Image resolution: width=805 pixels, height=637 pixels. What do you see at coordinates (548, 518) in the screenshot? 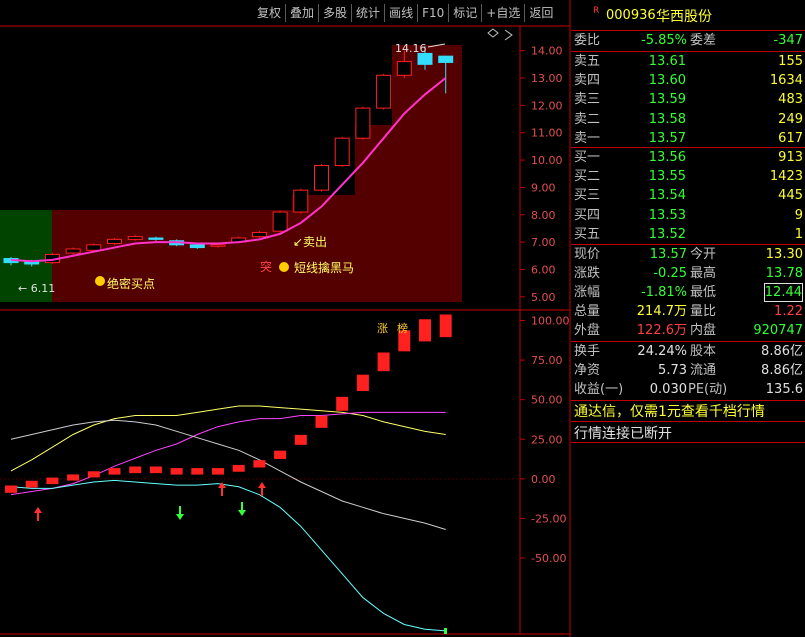
I see `y-tick-label: -25.00` at bounding box center [548, 518].